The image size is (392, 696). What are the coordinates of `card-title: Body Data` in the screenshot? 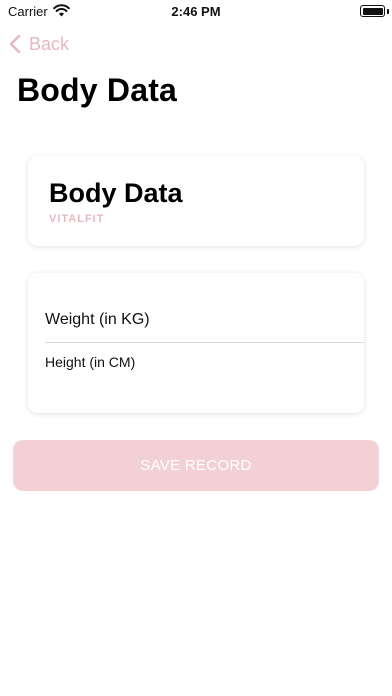 It's located at (116, 193).